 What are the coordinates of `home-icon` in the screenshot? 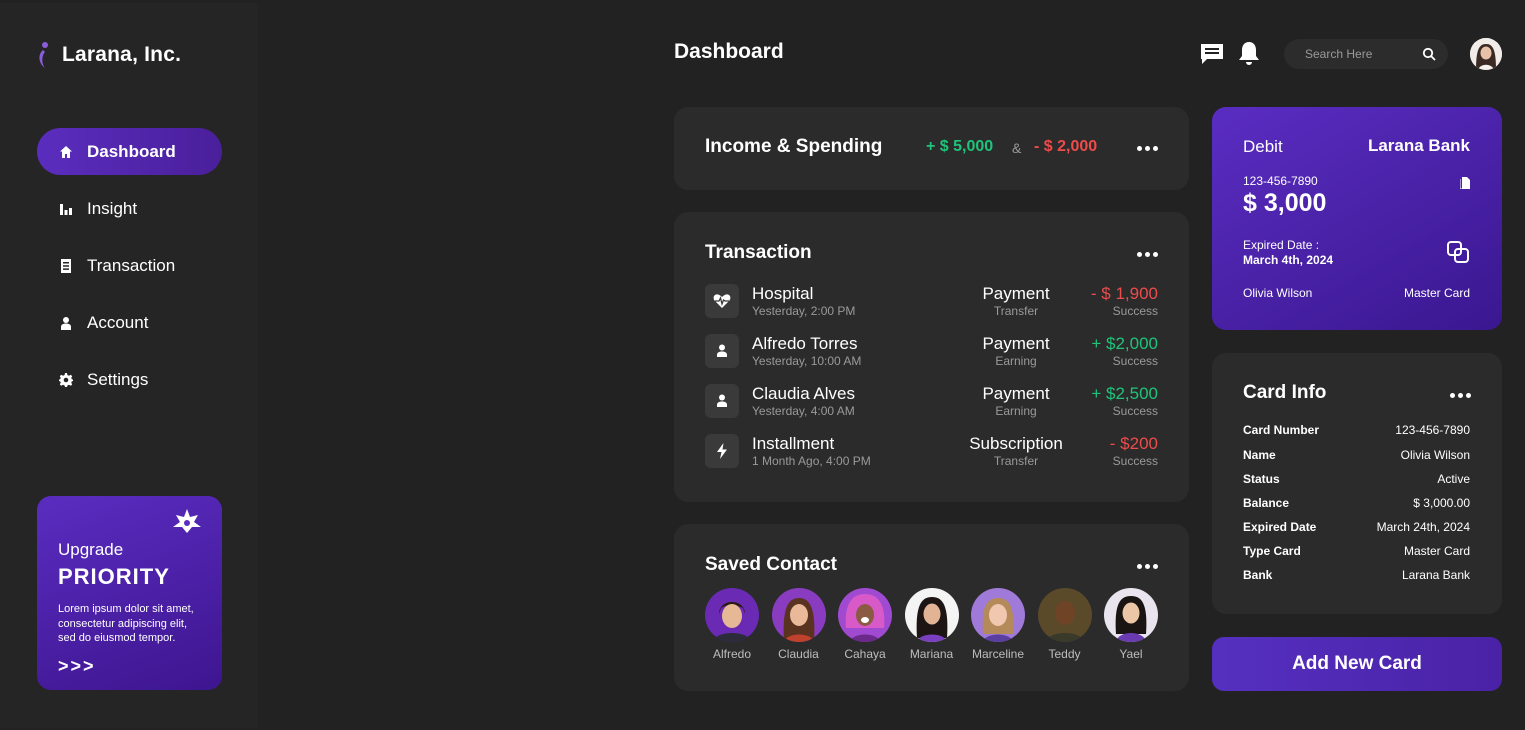 It's located at (66, 151).